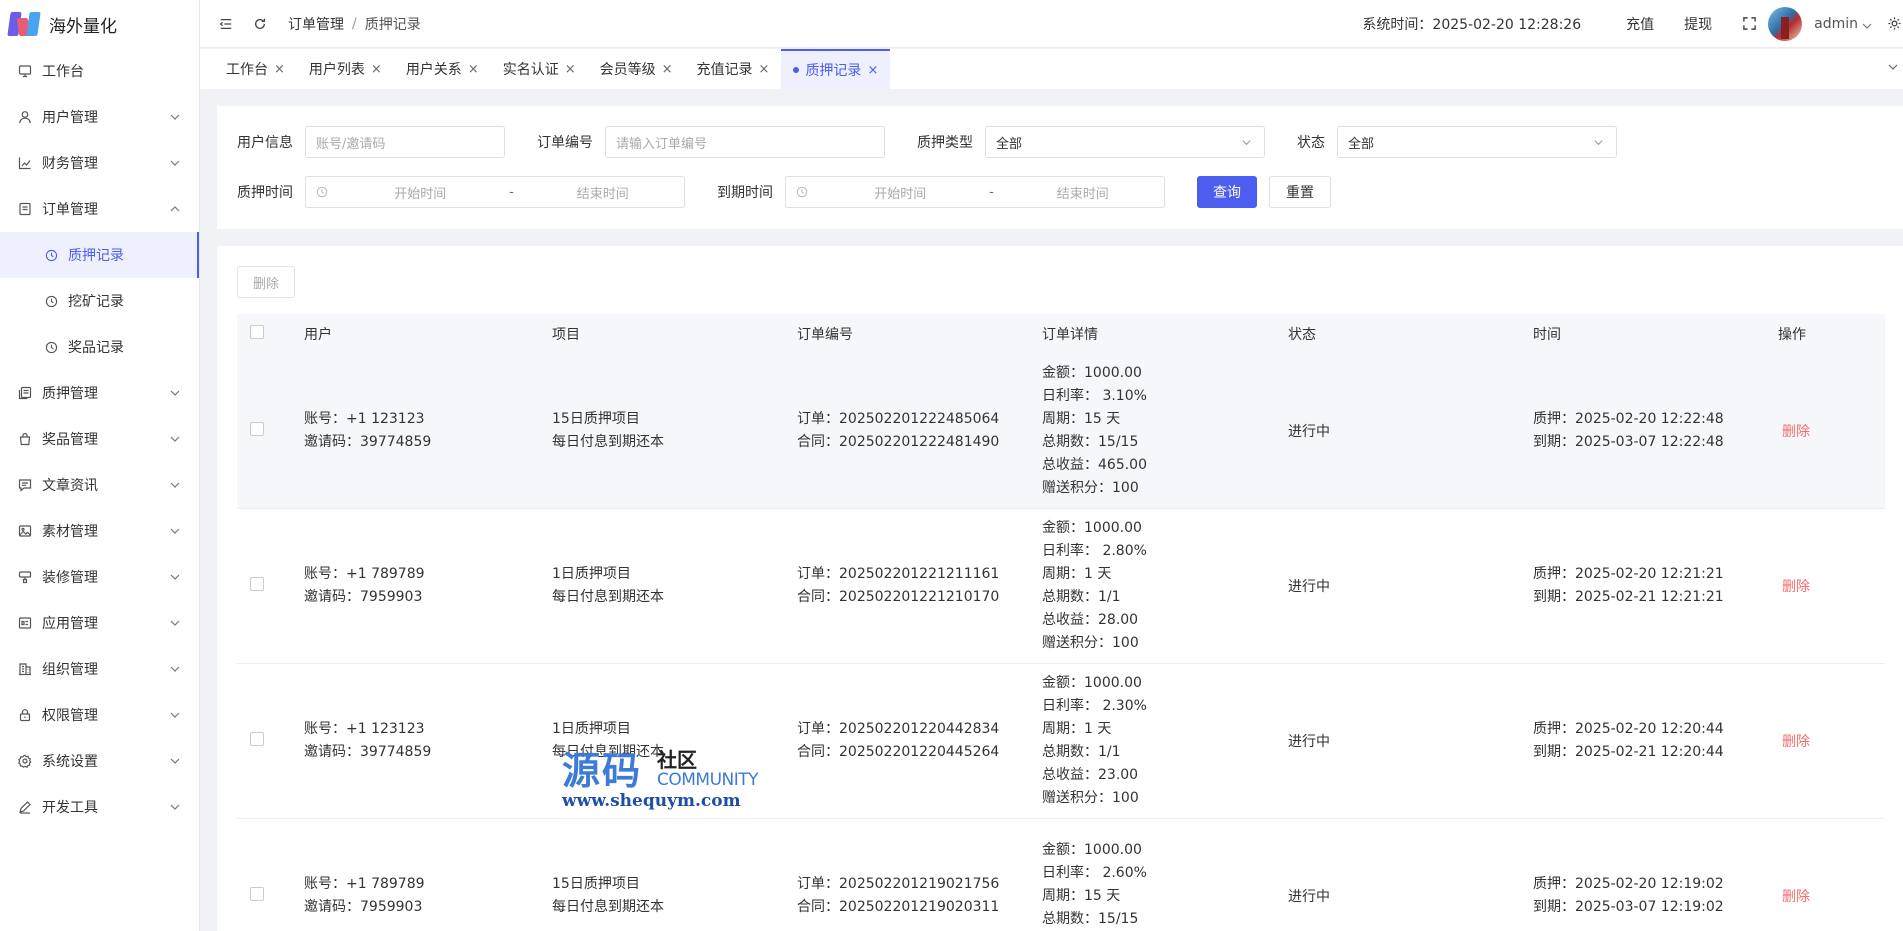  I want to click on sidebar-item-1: 用户管理, so click(99, 117).